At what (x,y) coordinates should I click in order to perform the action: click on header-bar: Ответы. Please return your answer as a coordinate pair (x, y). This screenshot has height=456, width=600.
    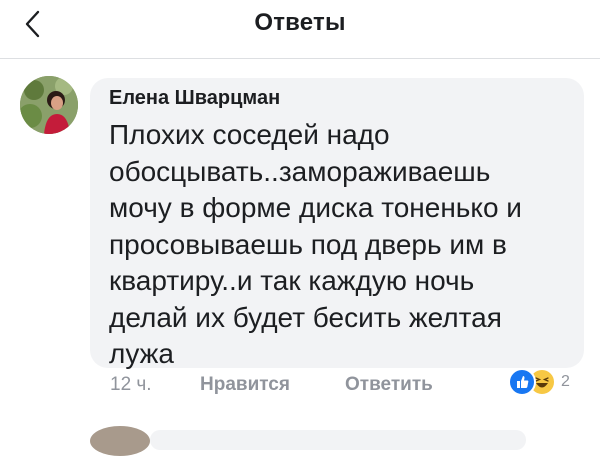
    Looking at the image, I should click on (300, 30).